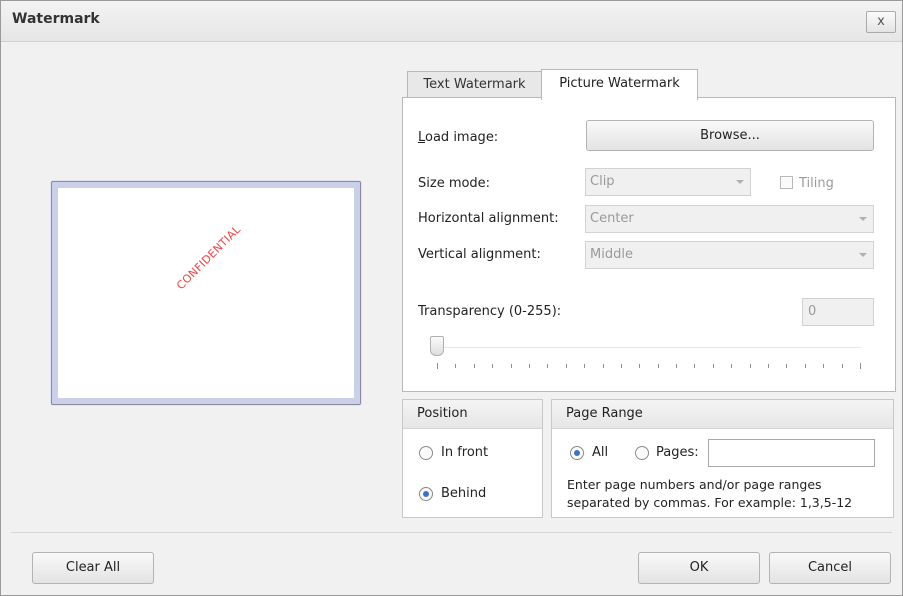  Describe the element at coordinates (577, 453) in the screenshot. I see `all-pages-radio` at that location.